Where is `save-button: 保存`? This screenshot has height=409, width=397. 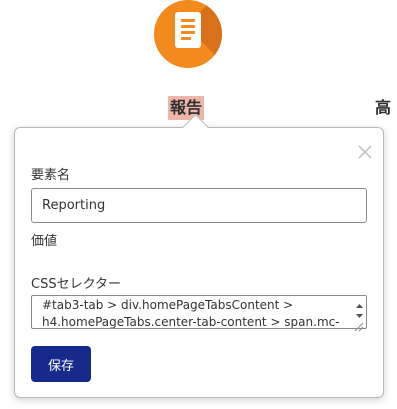 save-button: 保存 is located at coordinates (61, 364).